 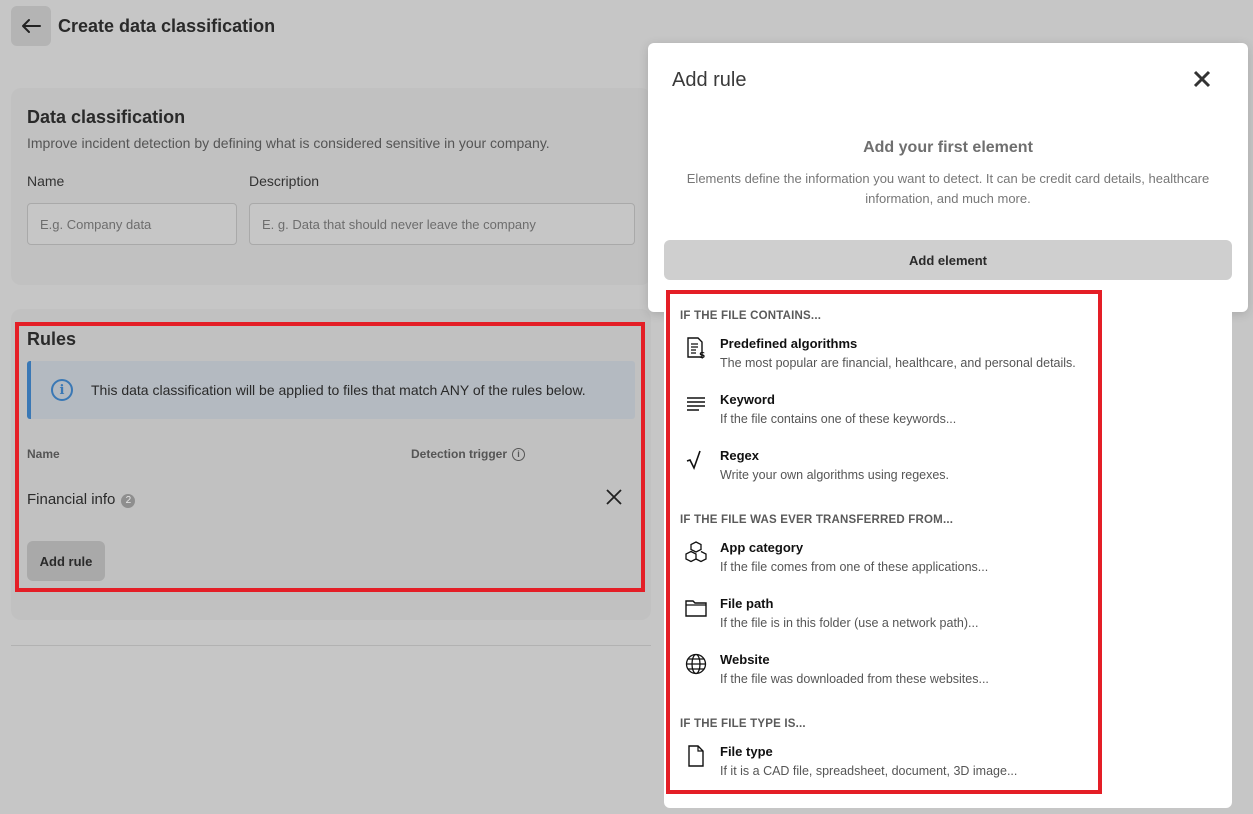 I want to click on back-button, so click(x=31, y=26).